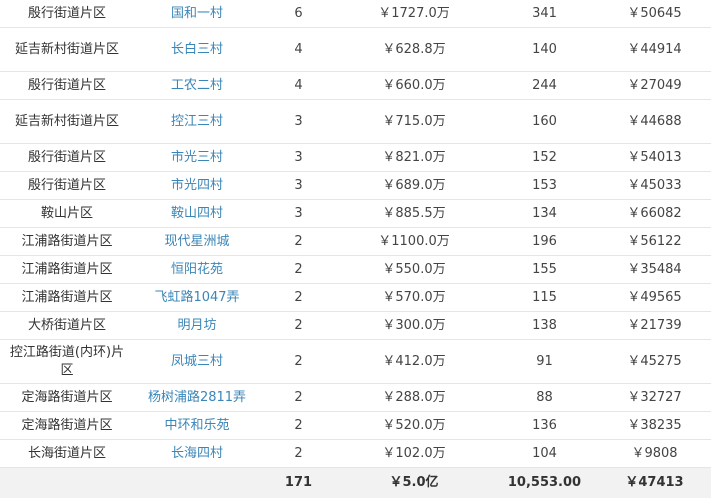 This screenshot has width=711, height=498. Describe the element at coordinates (654, 270) in the screenshot. I see `unit-price-cell: ￥35484` at that location.